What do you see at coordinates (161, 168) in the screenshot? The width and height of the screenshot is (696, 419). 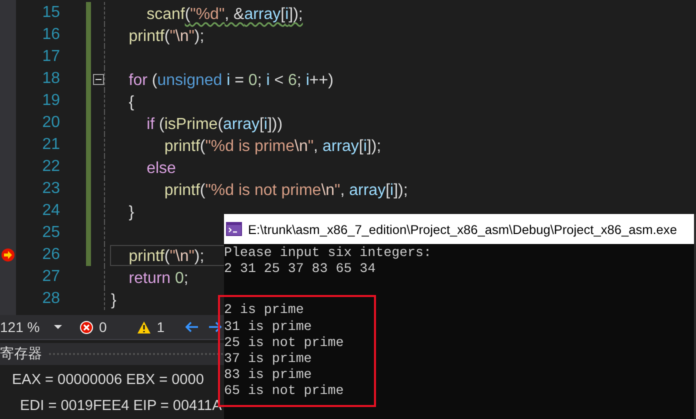 I see `code-line: else` at bounding box center [161, 168].